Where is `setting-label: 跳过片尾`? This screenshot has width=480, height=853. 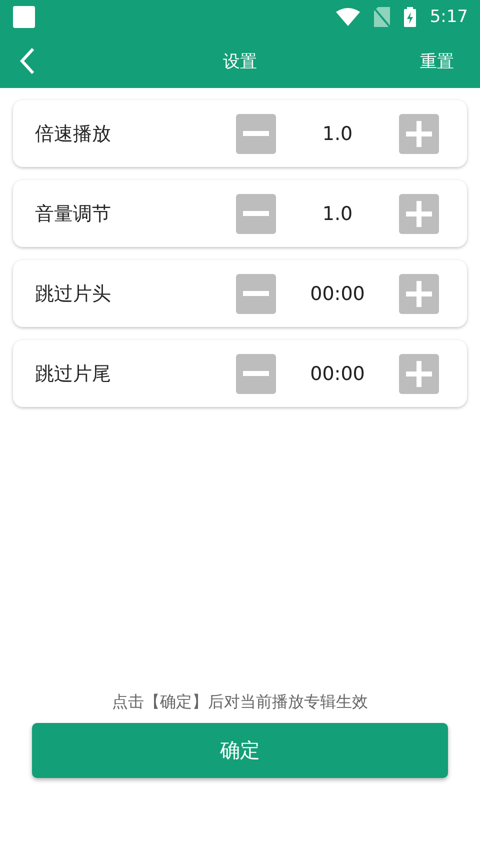
setting-label: 跳过片尾 is located at coordinates (73, 374).